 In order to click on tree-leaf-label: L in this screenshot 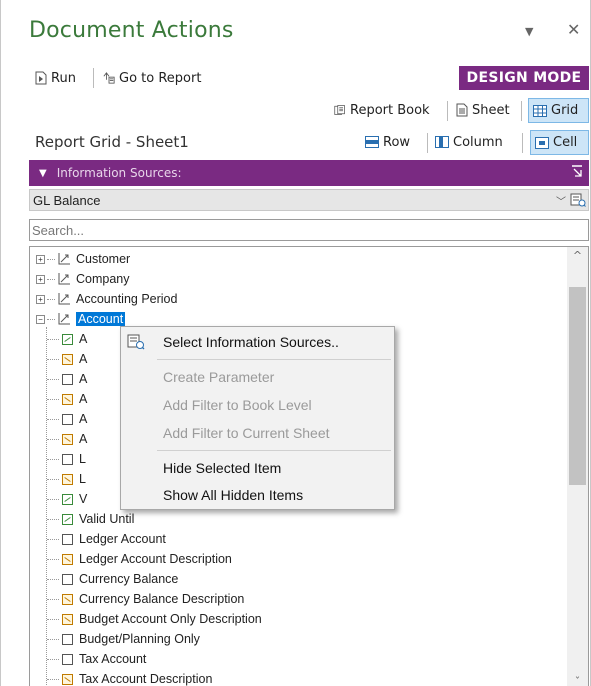, I will do `click(82, 479)`.